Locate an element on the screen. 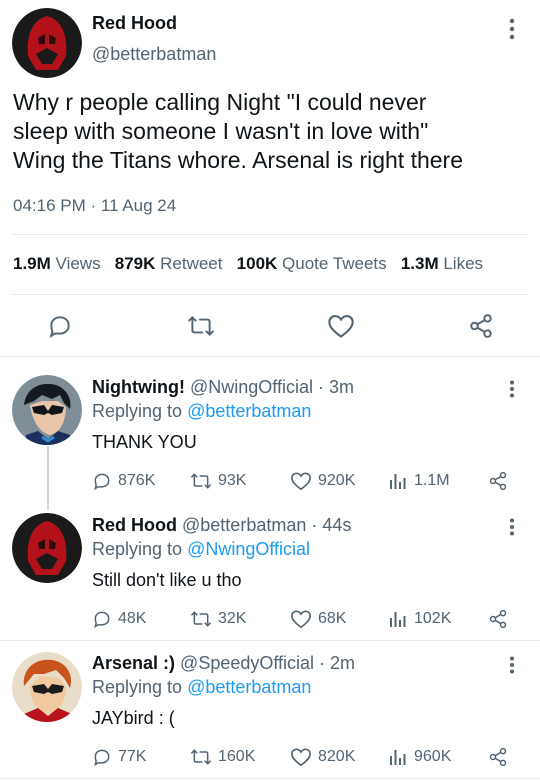 Image resolution: width=540 pixels, height=780 pixels. main-handle: @betterbatman is located at coordinates (154, 54).